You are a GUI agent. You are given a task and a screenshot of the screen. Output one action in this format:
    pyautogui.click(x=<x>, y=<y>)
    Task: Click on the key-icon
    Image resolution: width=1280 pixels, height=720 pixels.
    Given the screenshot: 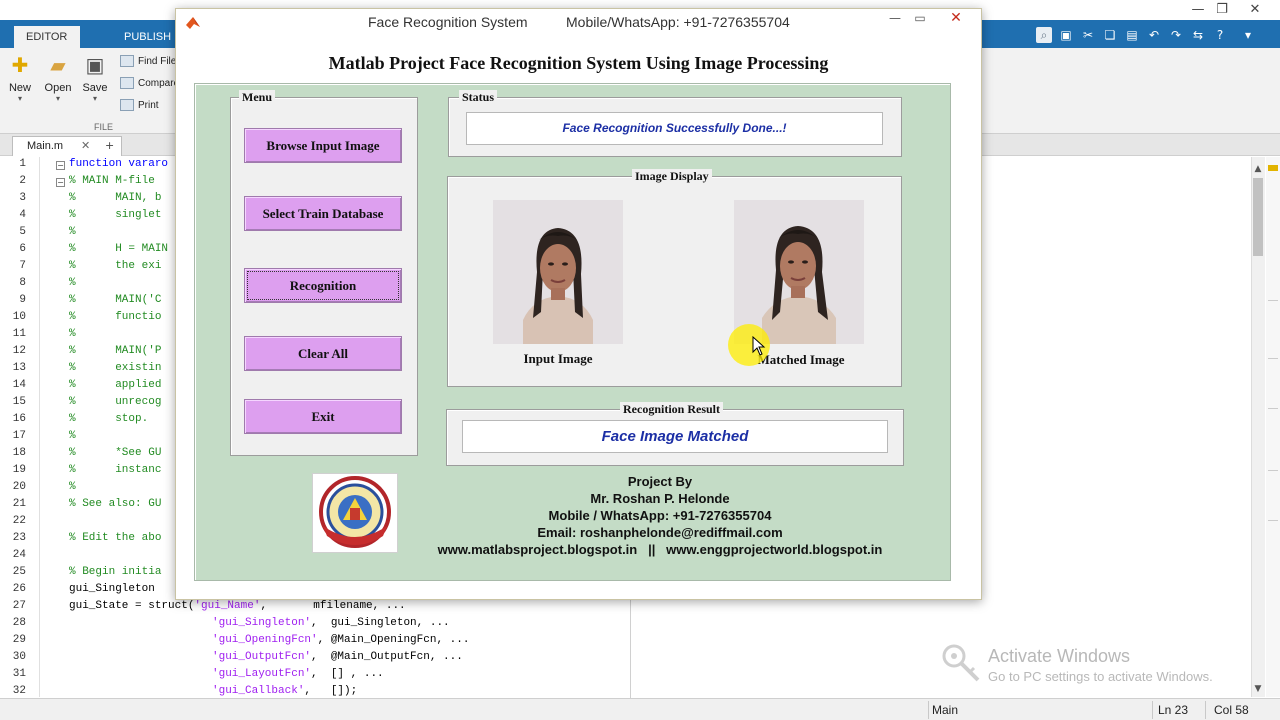 What is the action you would take?
    pyautogui.click(x=961, y=663)
    